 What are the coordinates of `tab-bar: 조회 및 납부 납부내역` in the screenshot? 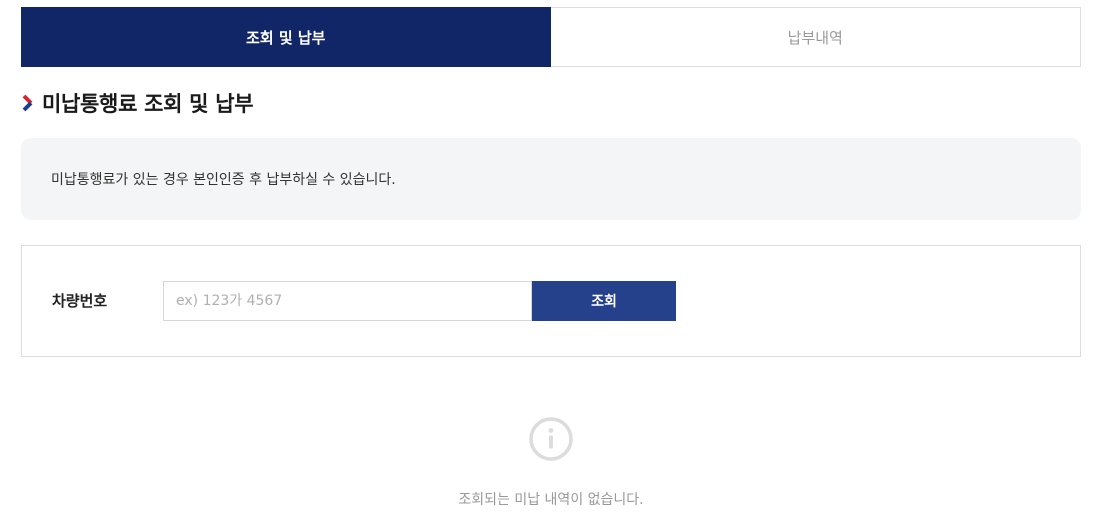 It's located at (551, 37).